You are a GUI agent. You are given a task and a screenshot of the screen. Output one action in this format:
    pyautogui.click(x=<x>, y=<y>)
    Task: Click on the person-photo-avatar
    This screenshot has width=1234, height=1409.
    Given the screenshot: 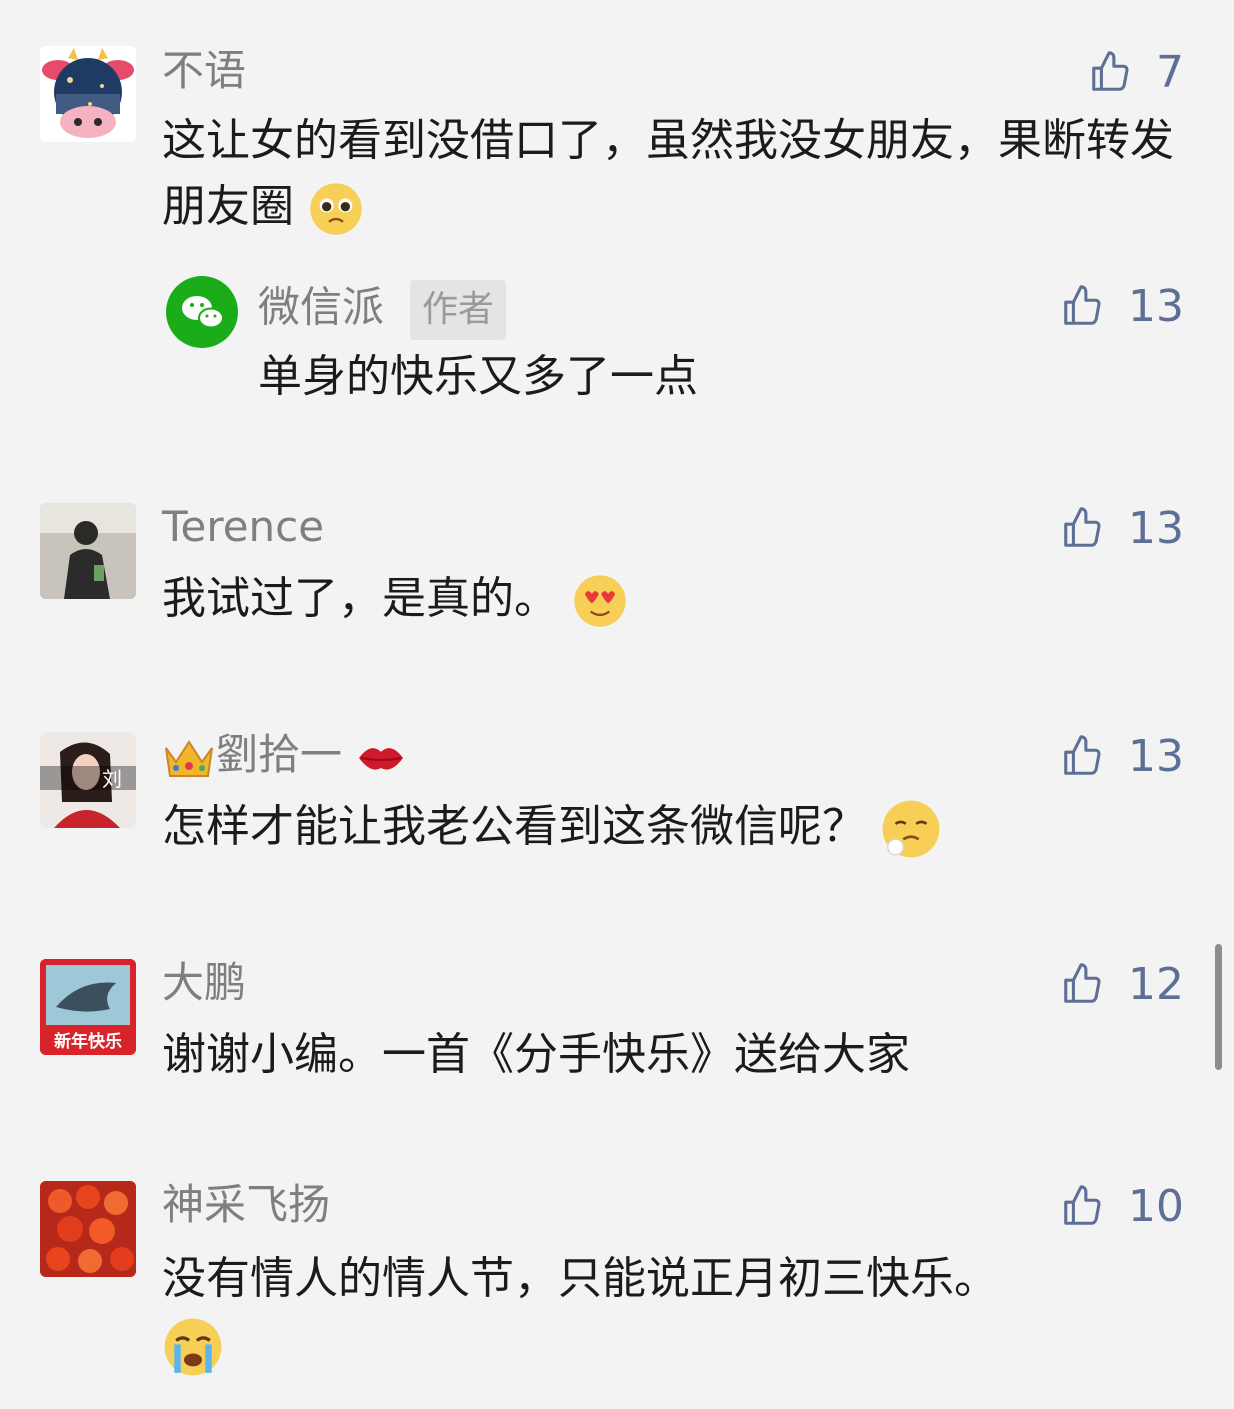 What is the action you would take?
    pyautogui.click(x=88, y=551)
    